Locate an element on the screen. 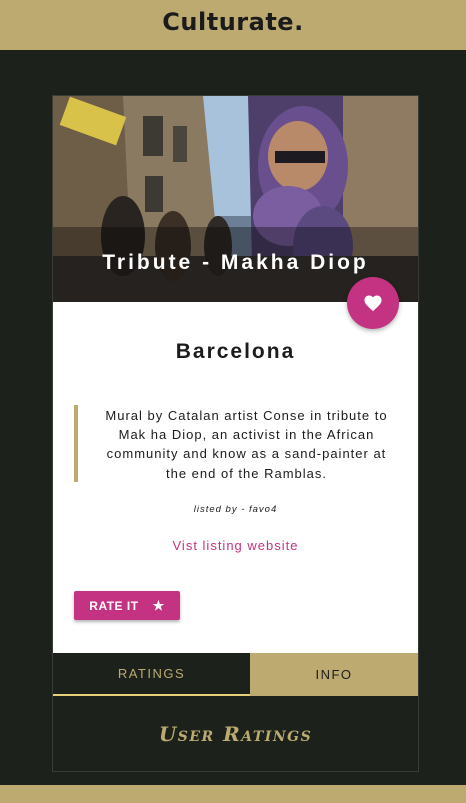 This screenshot has width=466, height=803. listing-title: Tribute - Makha Diop is located at coordinates (235, 262).